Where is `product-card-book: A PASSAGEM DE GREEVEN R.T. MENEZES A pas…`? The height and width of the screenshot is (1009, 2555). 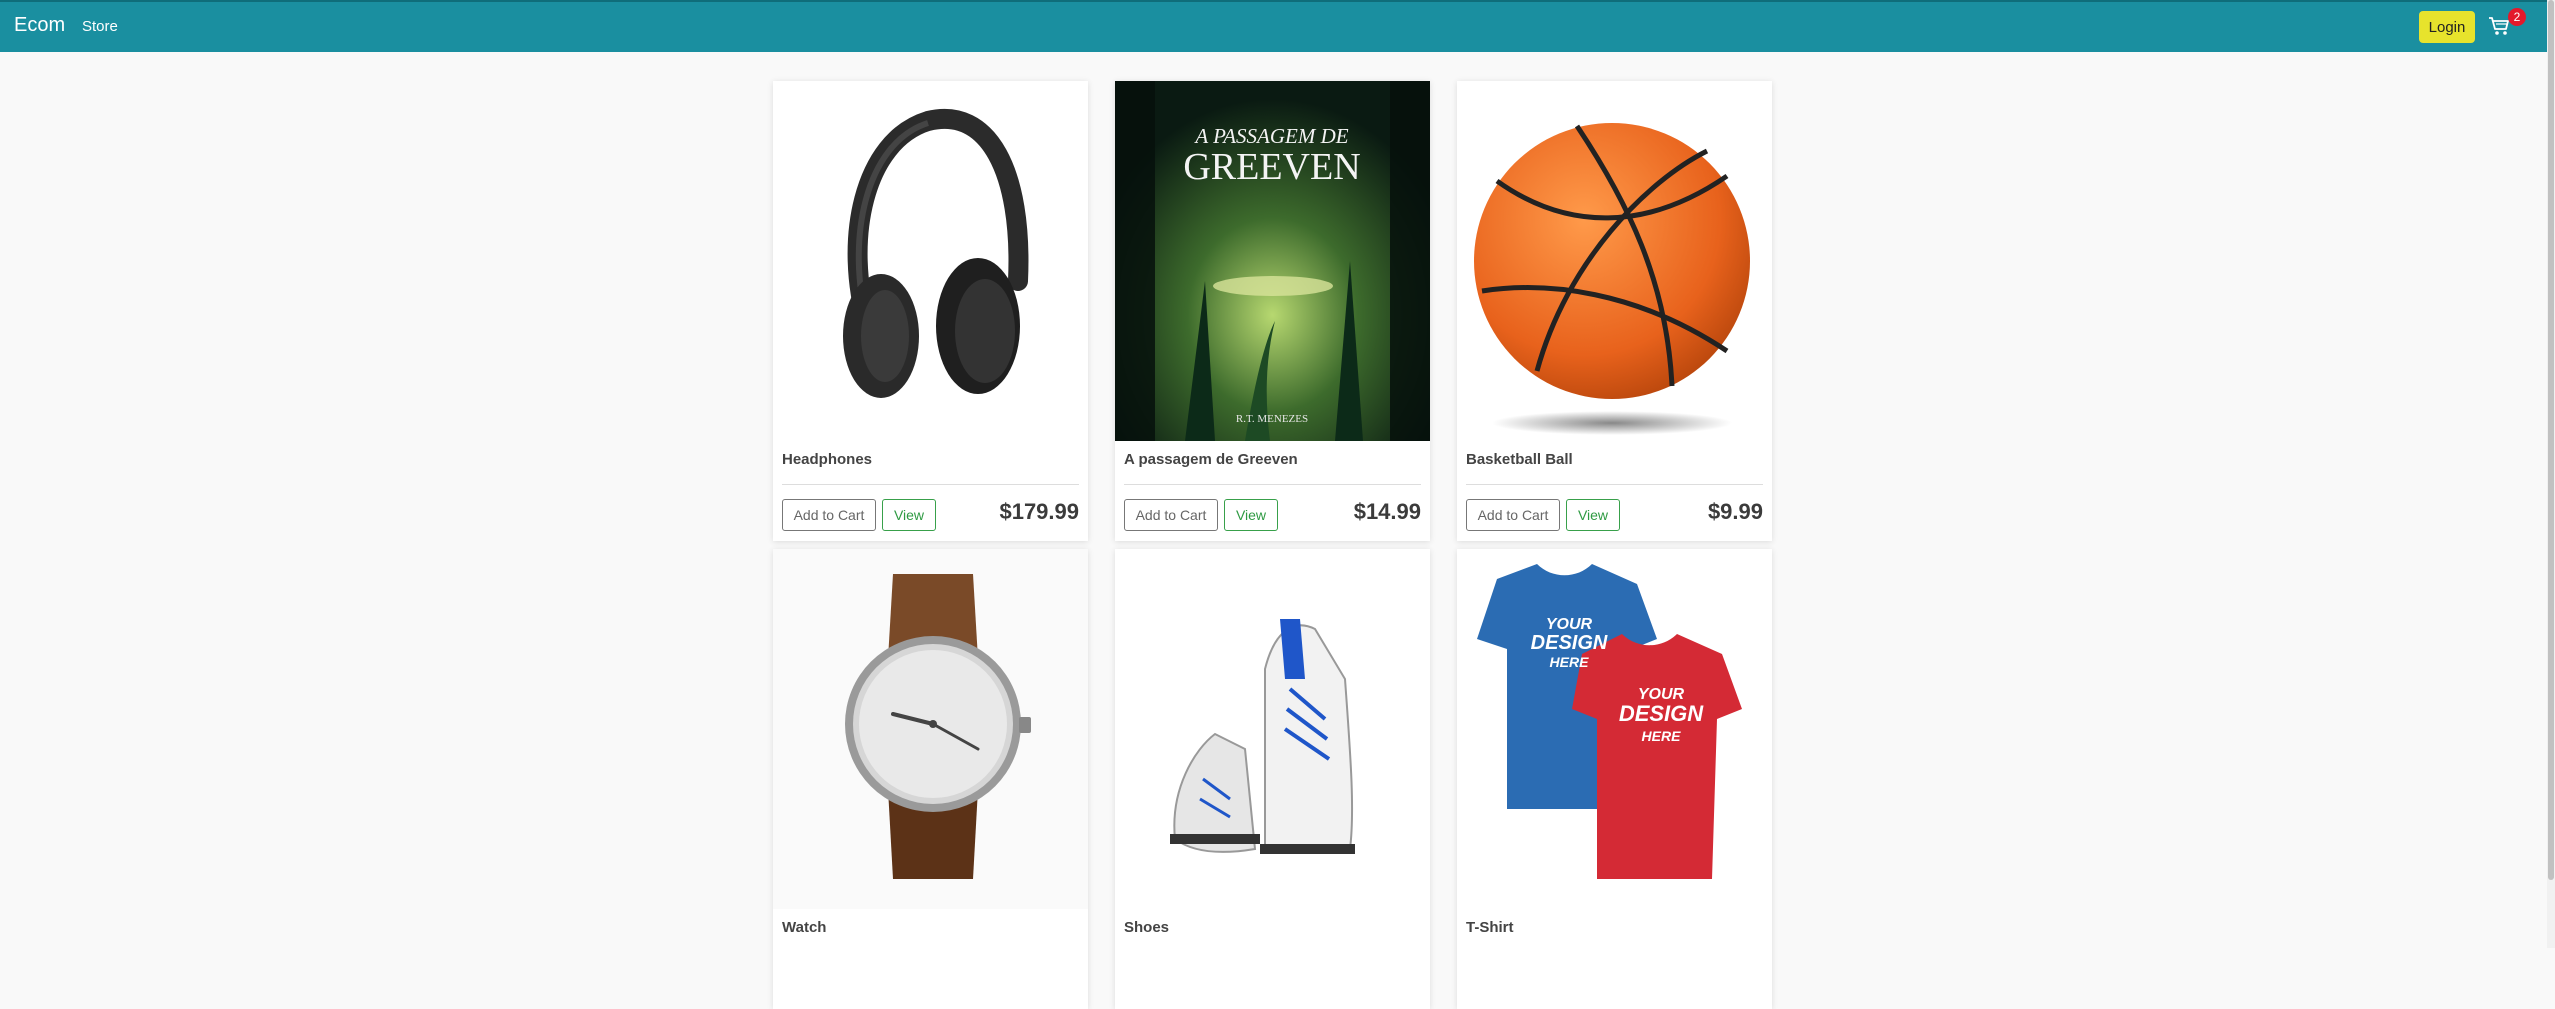 product-card-book: A PASSAGEM DE GREEVEN R.T. MENEZES A pas… is located at coordinates (1272, 311).